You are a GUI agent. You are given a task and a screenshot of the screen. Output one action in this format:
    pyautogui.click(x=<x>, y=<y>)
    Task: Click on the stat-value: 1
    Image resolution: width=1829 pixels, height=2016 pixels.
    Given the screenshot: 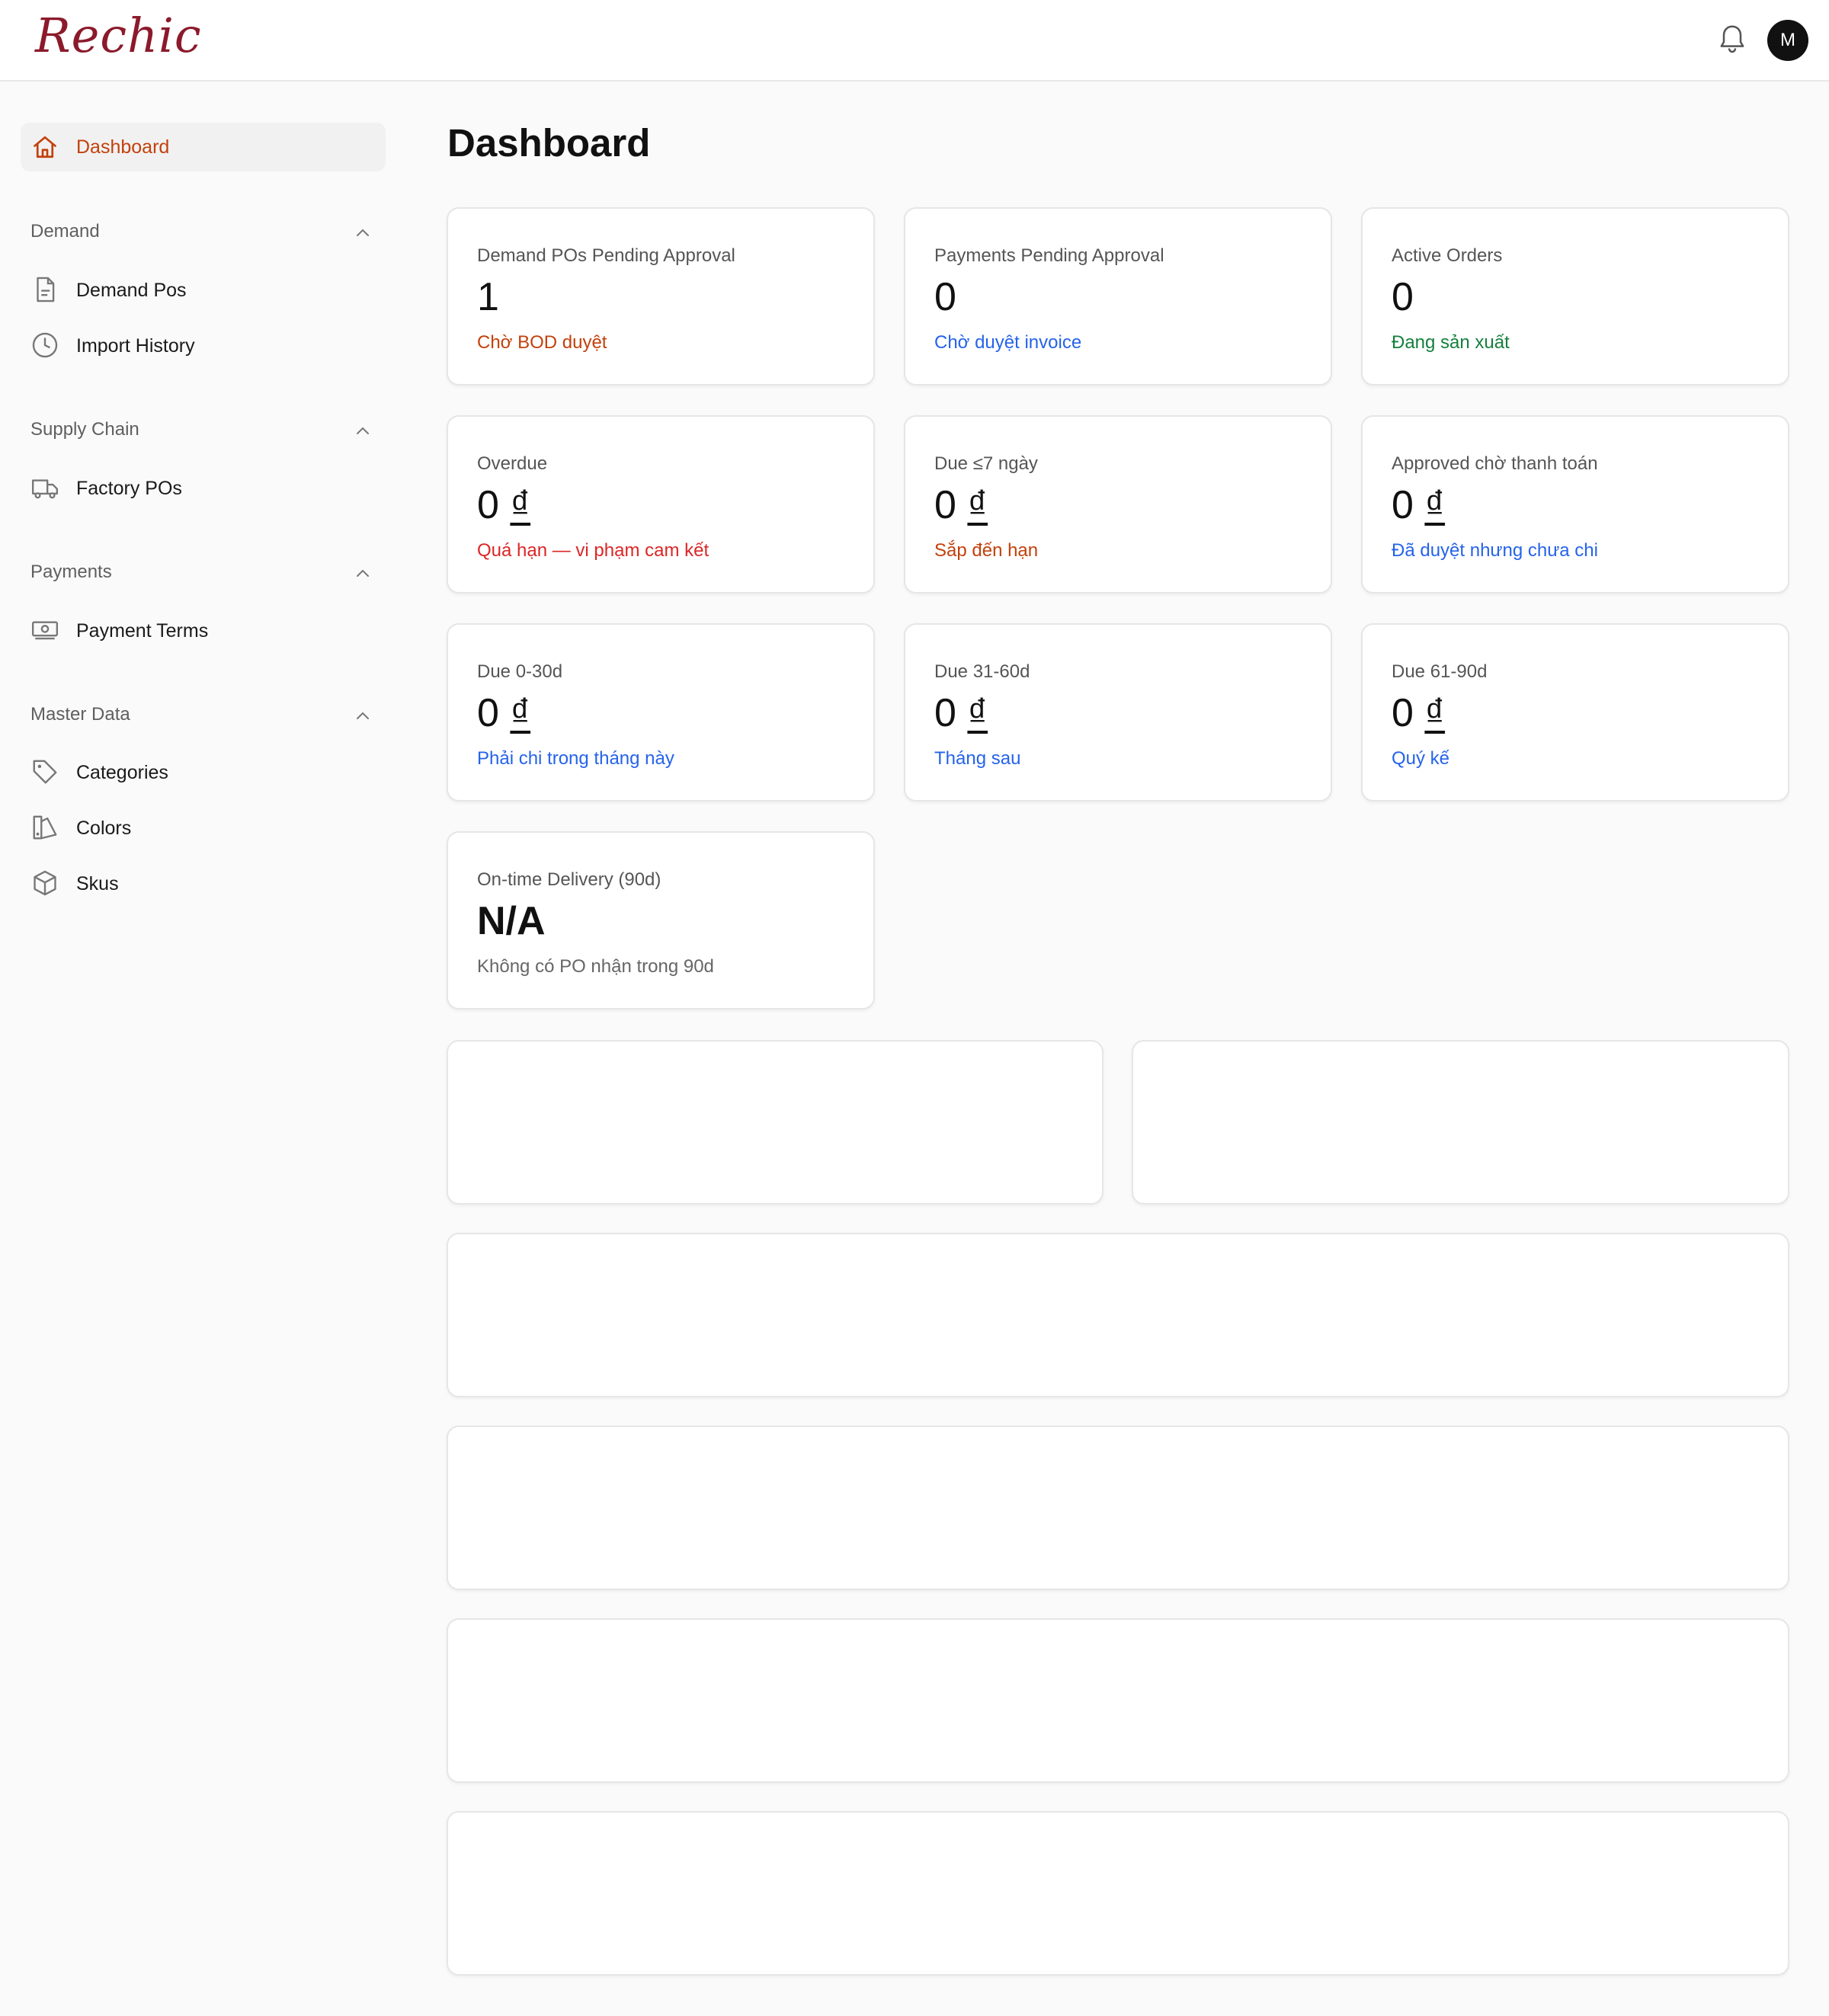 What is the action you would take?
    pyautogui.click(x=488, y=297)
    